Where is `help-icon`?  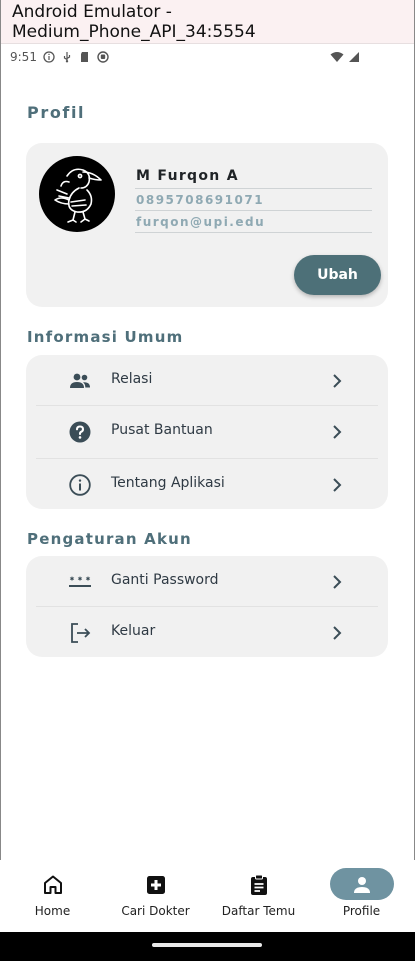
help-icon is located at coordinates (80, 432).